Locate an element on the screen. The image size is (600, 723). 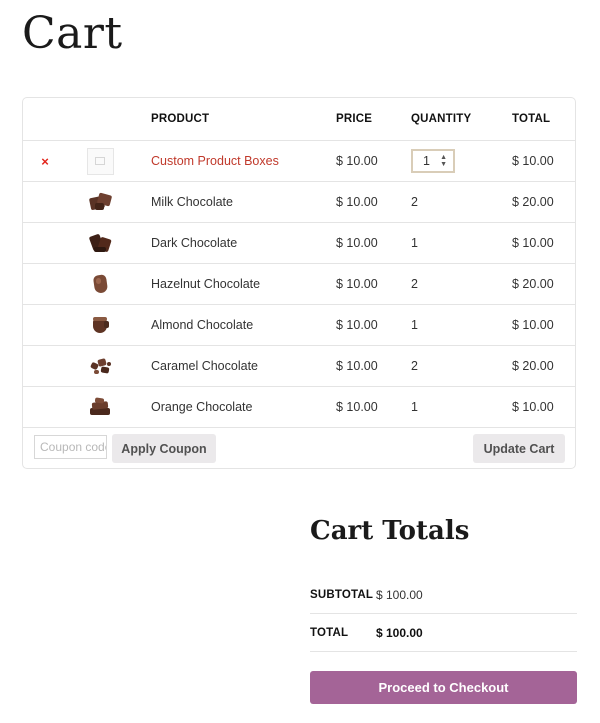
total-value: $ 100.00 is located at coordinates (399, 632).